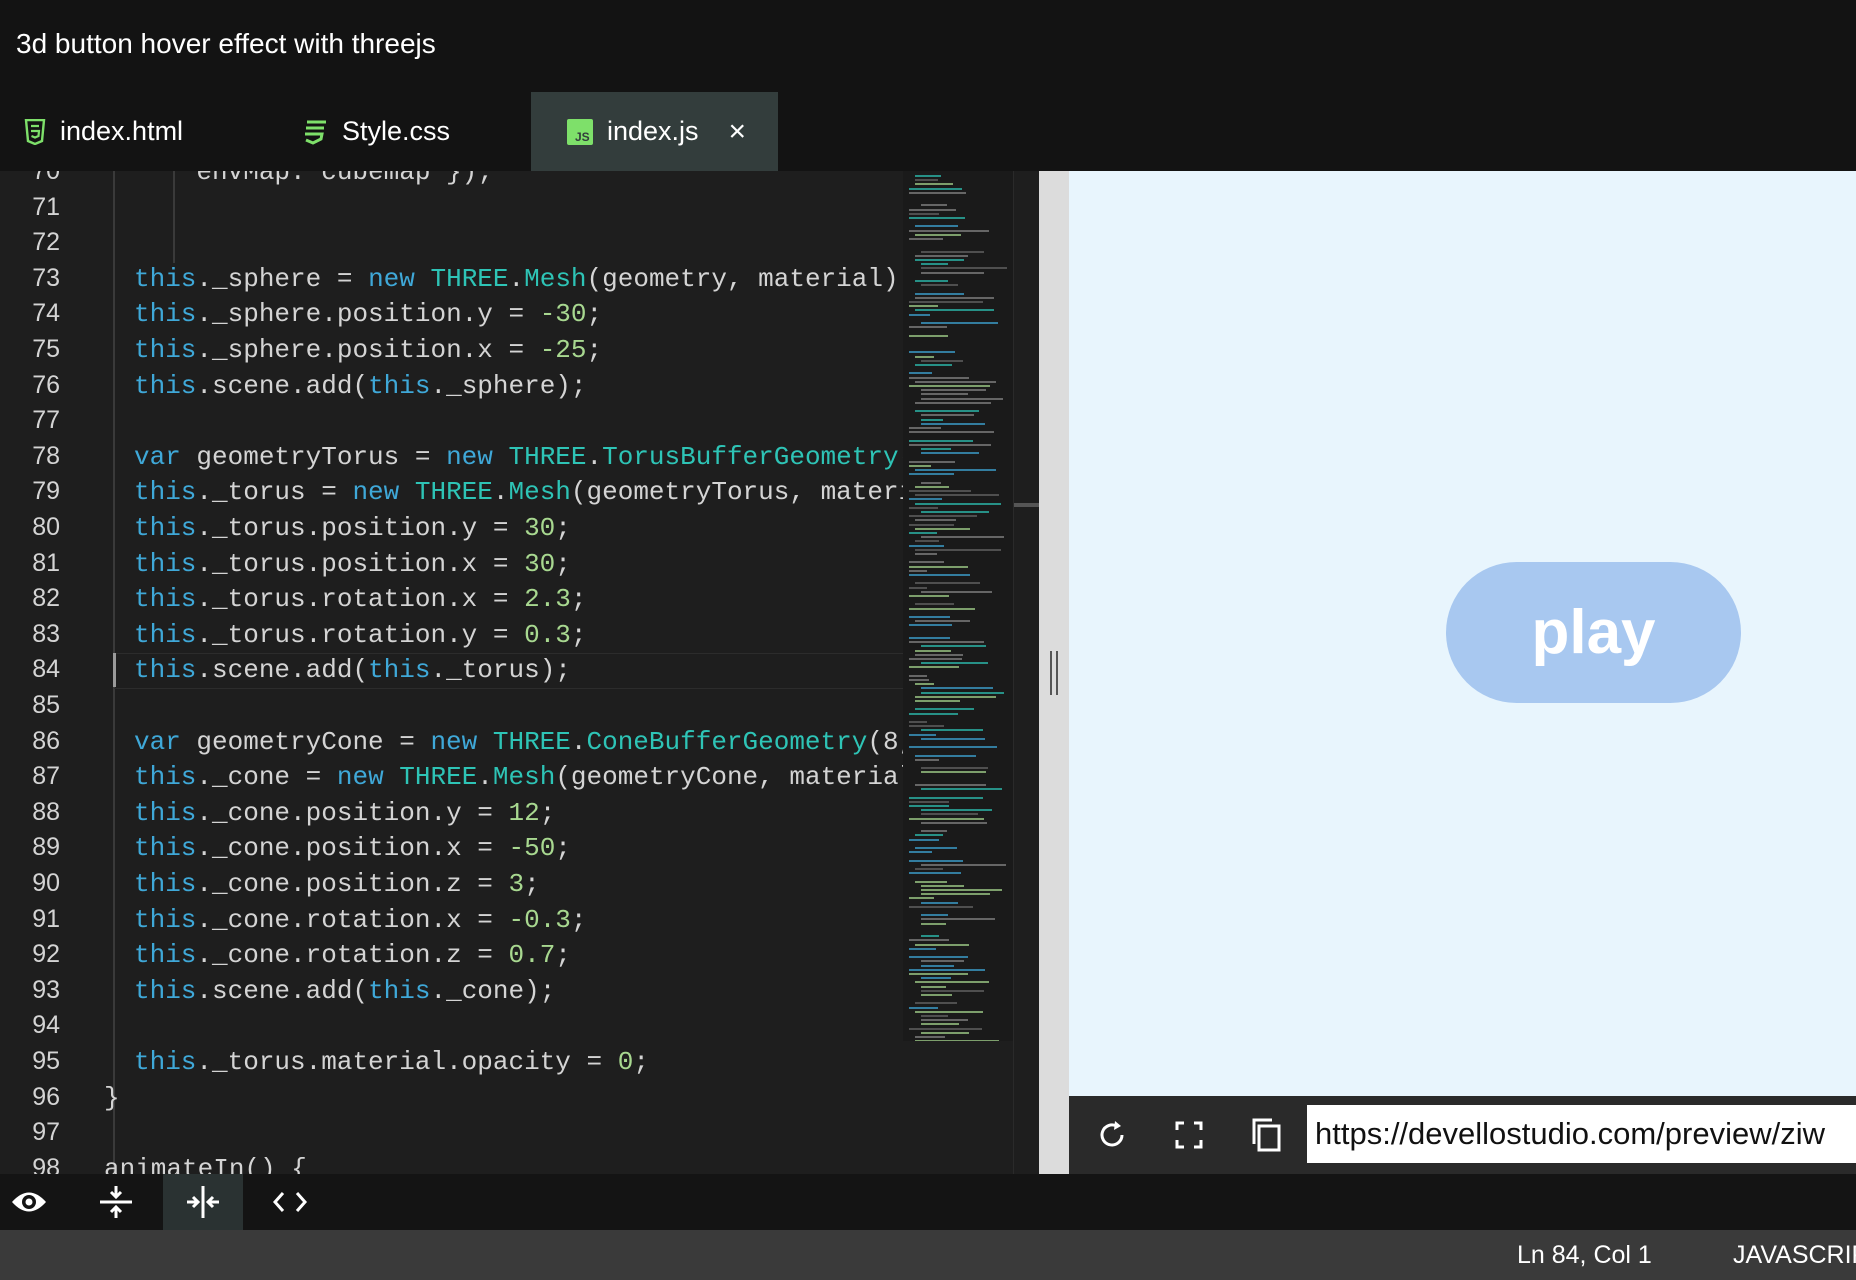 Image resolution: width=1856 pixels, height=1280 pixels. Describe the element at coordinates (540, 528) in the screenshot. I see `code-token: 30` at that location.